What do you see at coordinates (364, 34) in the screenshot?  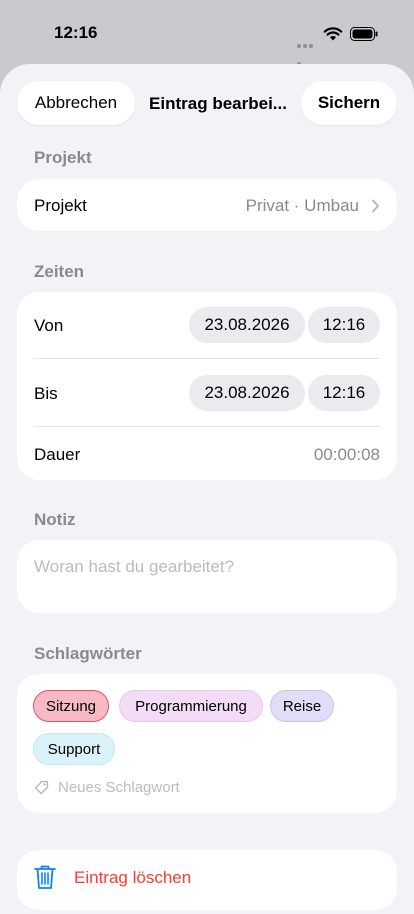 I see `battery-icon` at bounding box center [364, 34].